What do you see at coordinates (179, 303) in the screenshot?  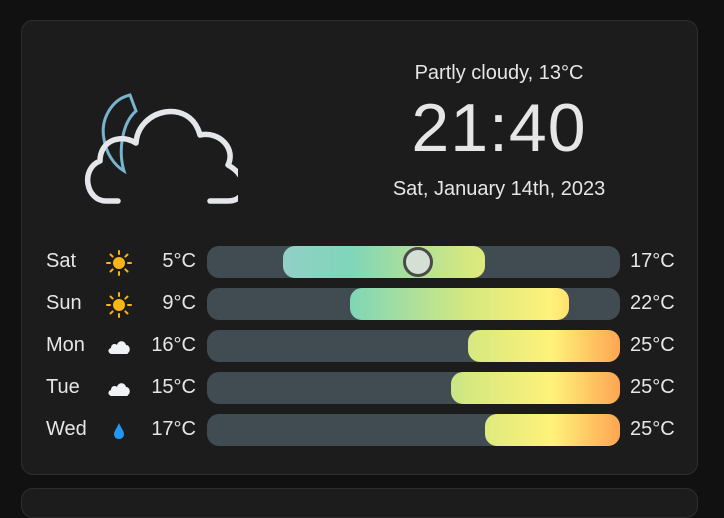 I see `forecast-low: 9°C` at bounding box center [179, 303].